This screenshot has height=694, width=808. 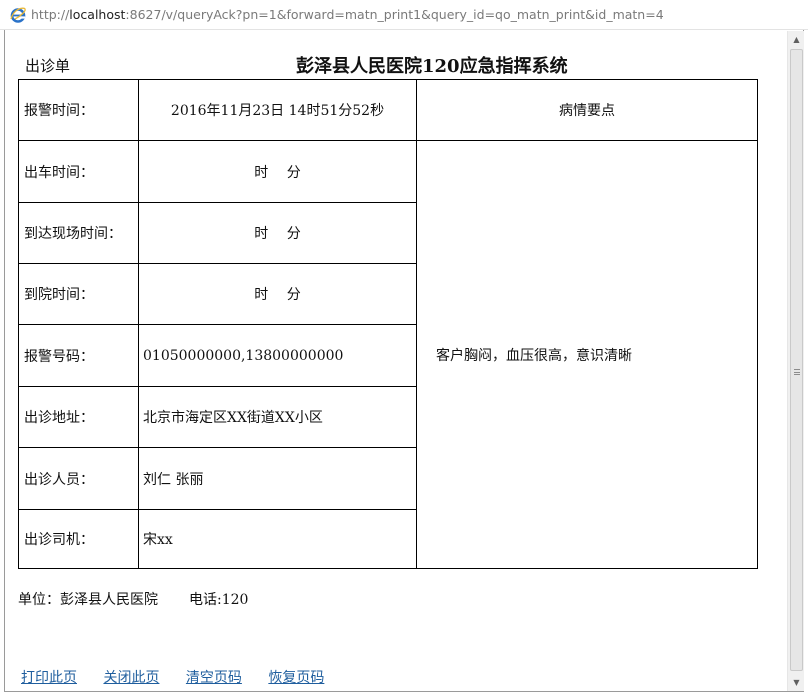 What do you see at coordinates (183, 677) in the screenshot?
I see `action-links: 打印此页 关闭此页 清空页码 恢复页码` at bounding box center [183, 677].